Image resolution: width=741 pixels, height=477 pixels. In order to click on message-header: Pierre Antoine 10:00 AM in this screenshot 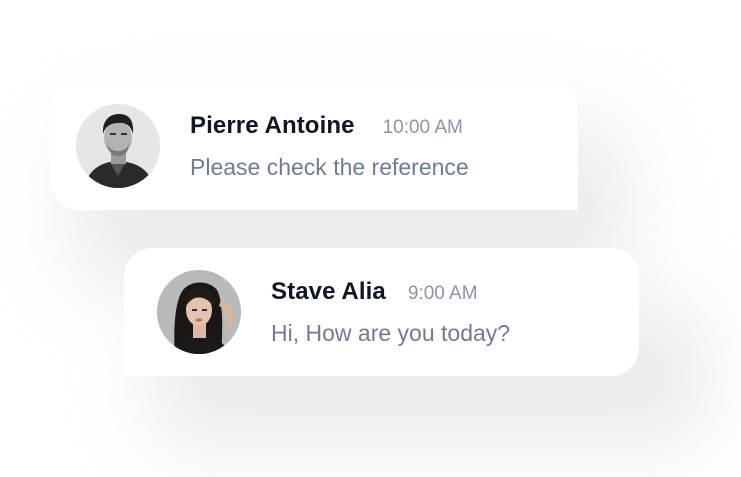, I will do `click(329, 126)`.